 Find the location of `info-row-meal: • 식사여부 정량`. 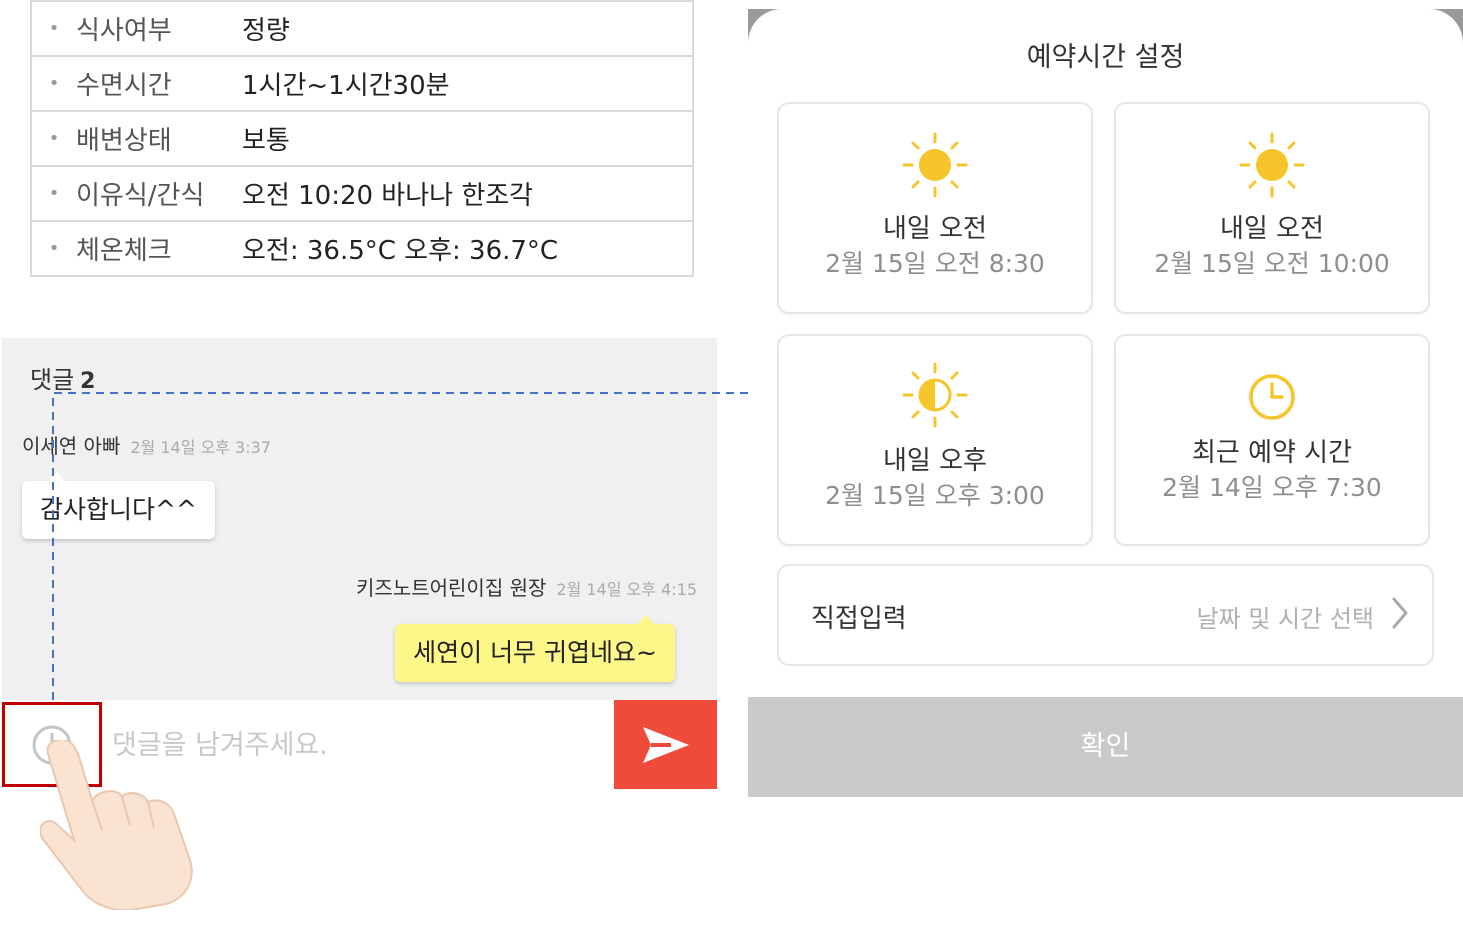

info-row-meal: • 식사여부 정량 is located at coordinates (362, 27).